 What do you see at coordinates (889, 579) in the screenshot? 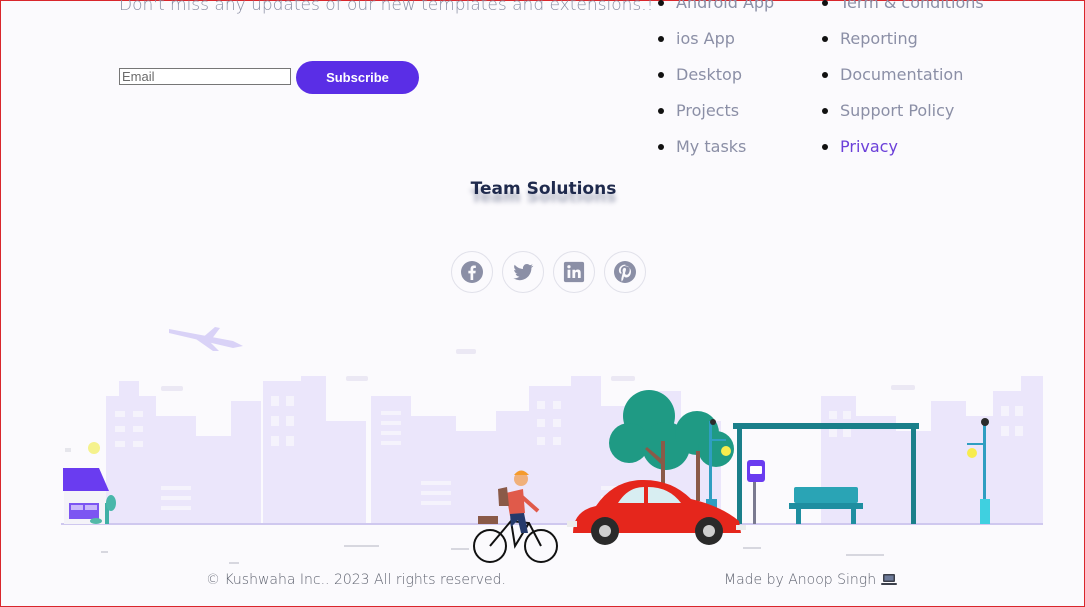
I see `laptop-icon` at bounding box center [889, 579].